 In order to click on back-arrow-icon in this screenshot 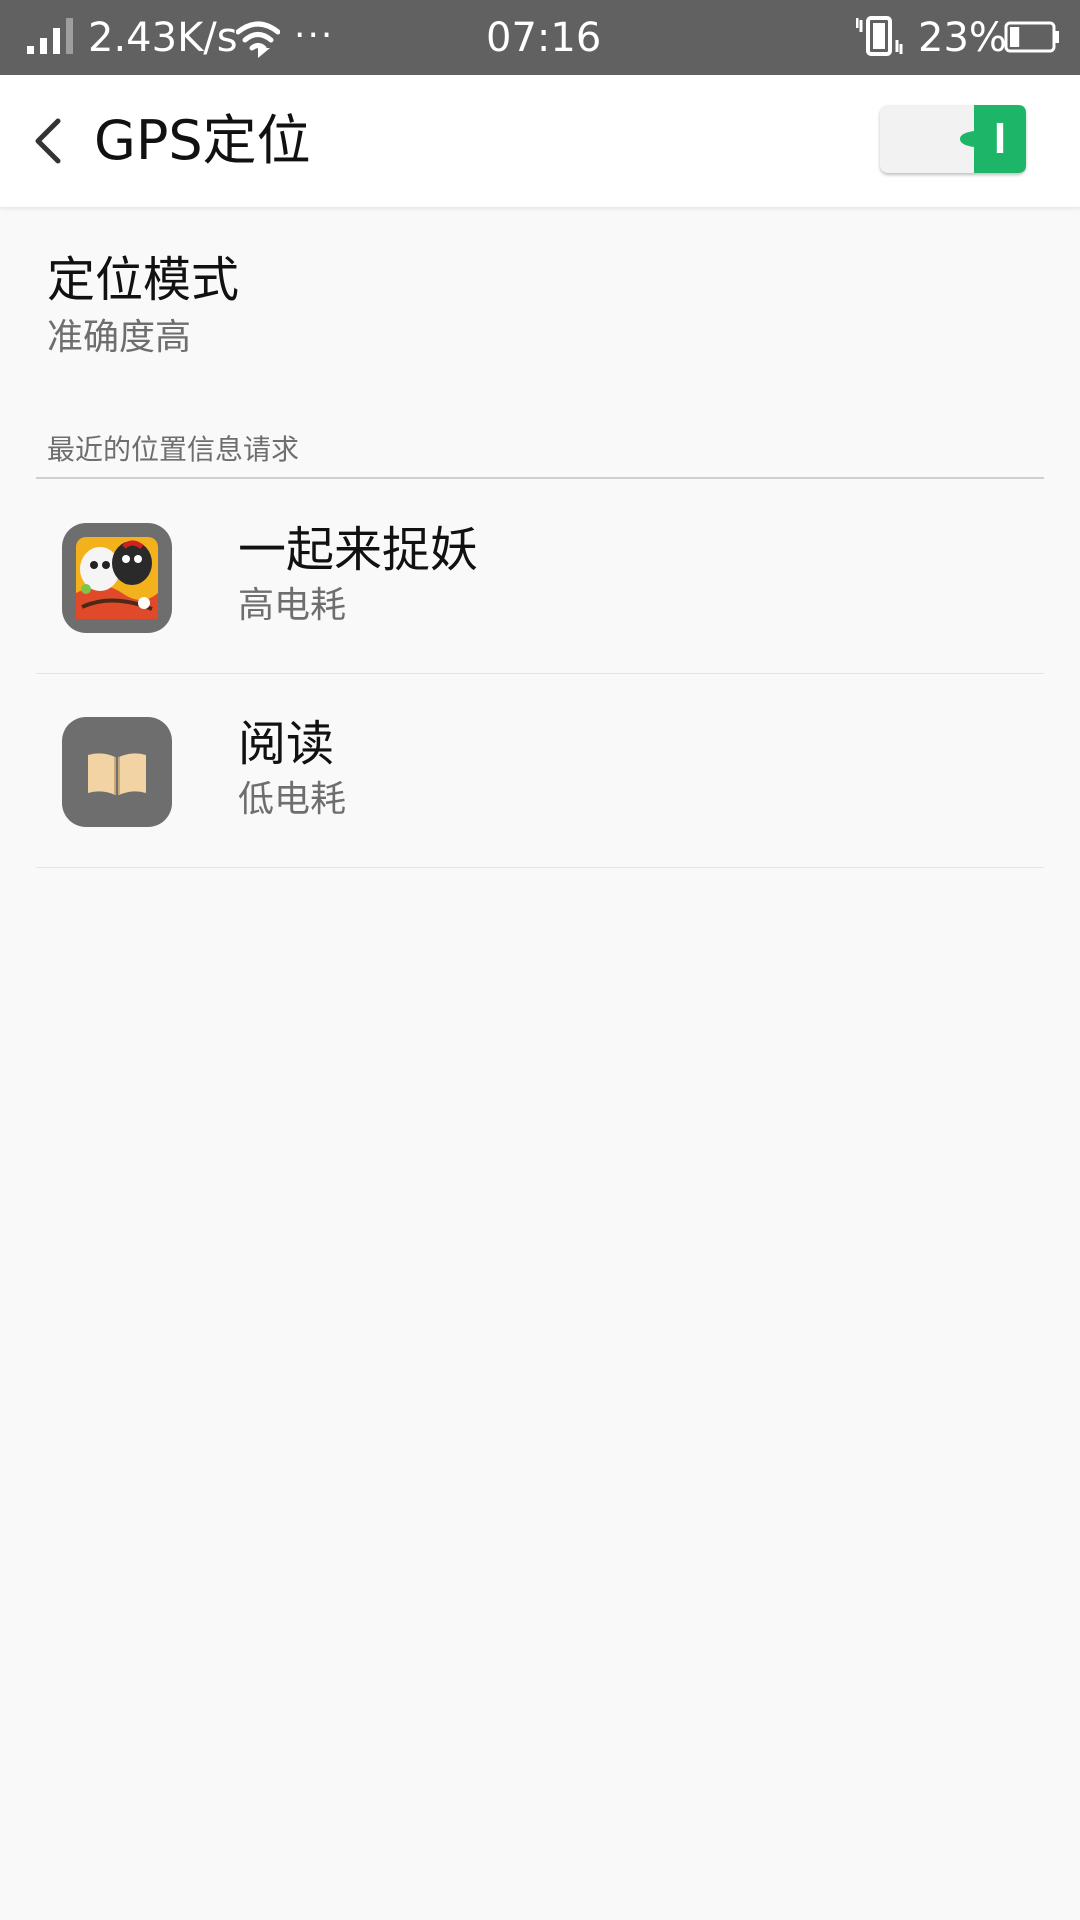, I will do `click(48, 141)`.